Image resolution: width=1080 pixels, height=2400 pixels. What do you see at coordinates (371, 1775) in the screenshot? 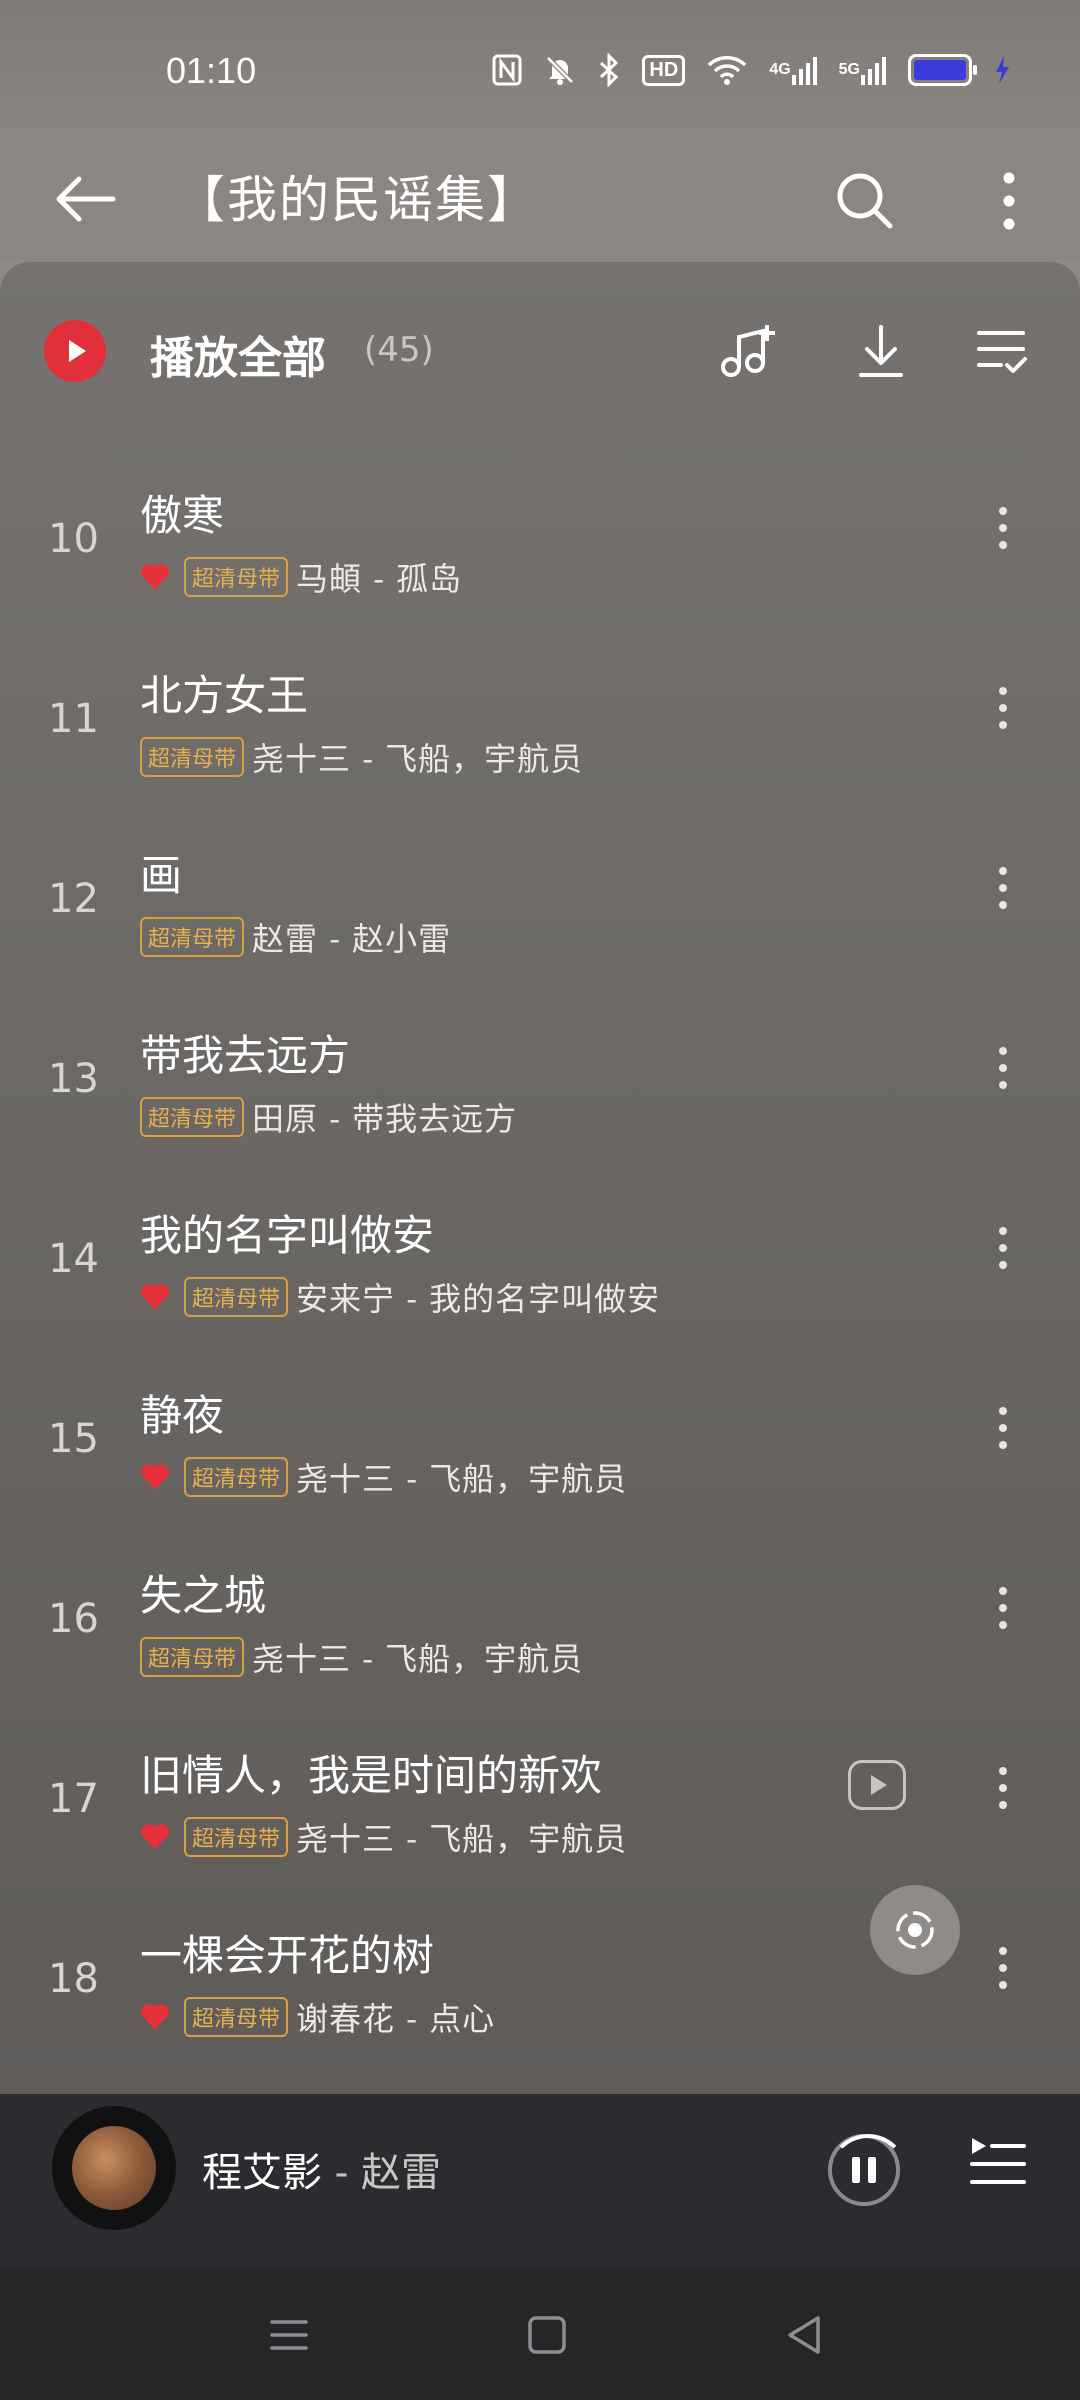
I see `song-title: 旧情人，我是时间的新欢` at bounding box center [371, 1775].